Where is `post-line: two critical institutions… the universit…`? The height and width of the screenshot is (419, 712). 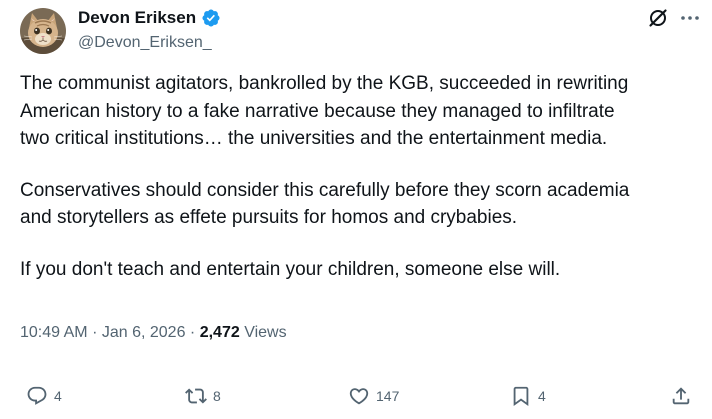
post-line: two critical institutions… the universit… is located at coordinates (314, 138).